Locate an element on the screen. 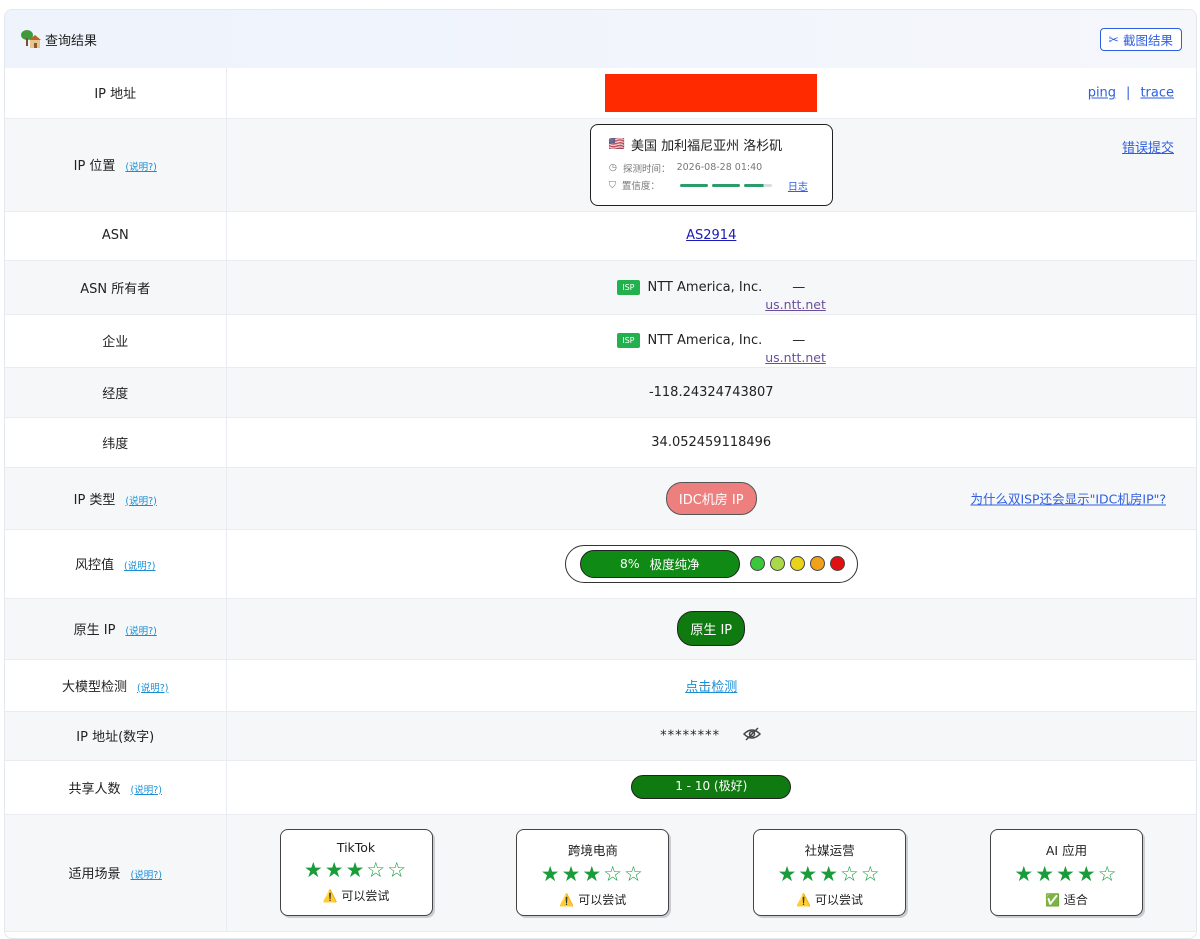 The height and width of the screenshot is (939, 1200). clock-icon: ◷ is located at coordinates (613, 167).